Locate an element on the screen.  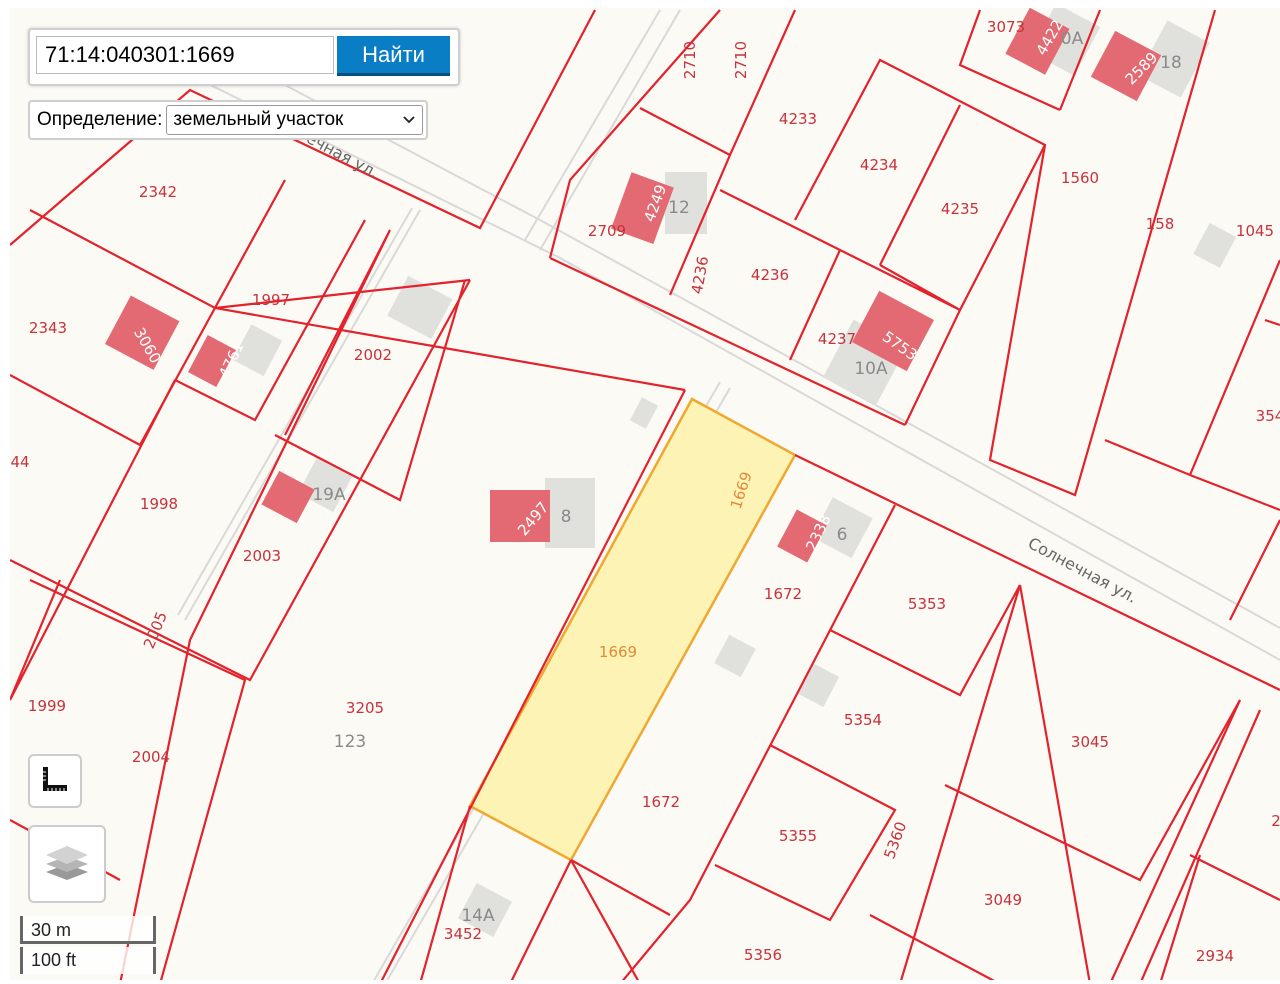
parcel-label: 1045 is located at coordinates (1255, 231).